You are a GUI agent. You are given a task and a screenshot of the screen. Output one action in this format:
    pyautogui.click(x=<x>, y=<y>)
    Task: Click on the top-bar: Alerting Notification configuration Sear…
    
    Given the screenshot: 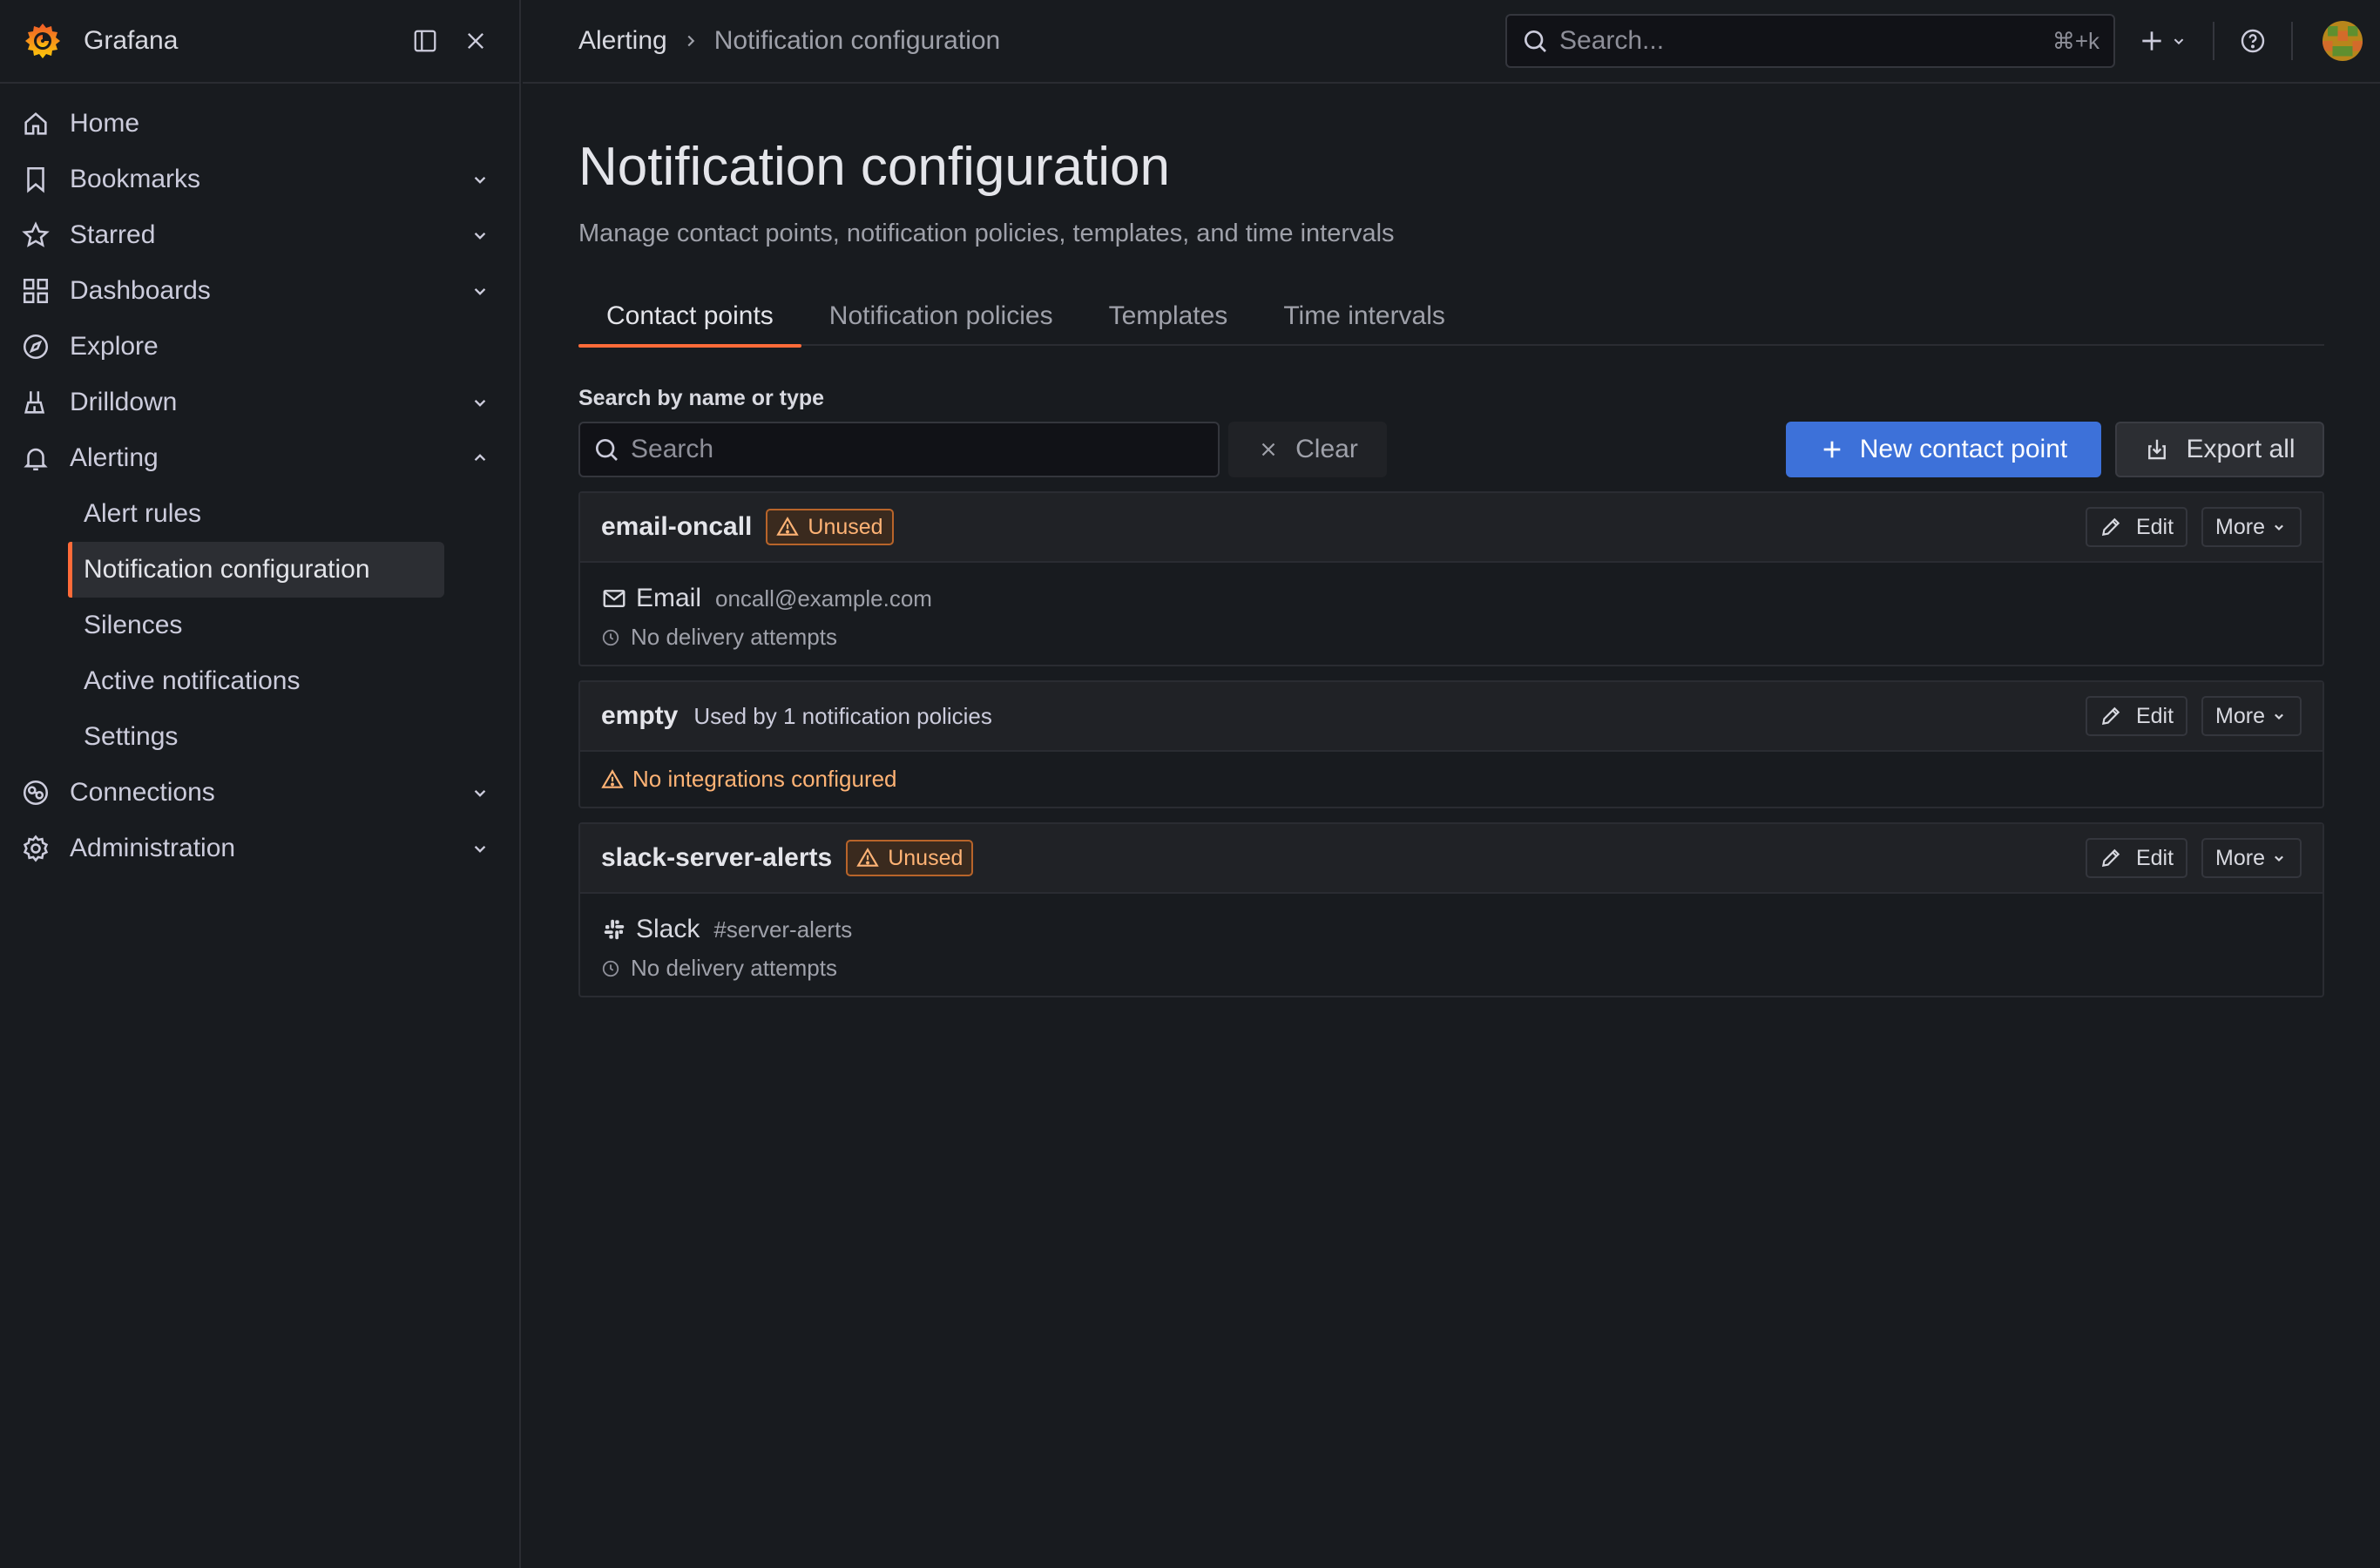 What is the action you would take?
    pyautogui.click(x=1451, y=42)
    